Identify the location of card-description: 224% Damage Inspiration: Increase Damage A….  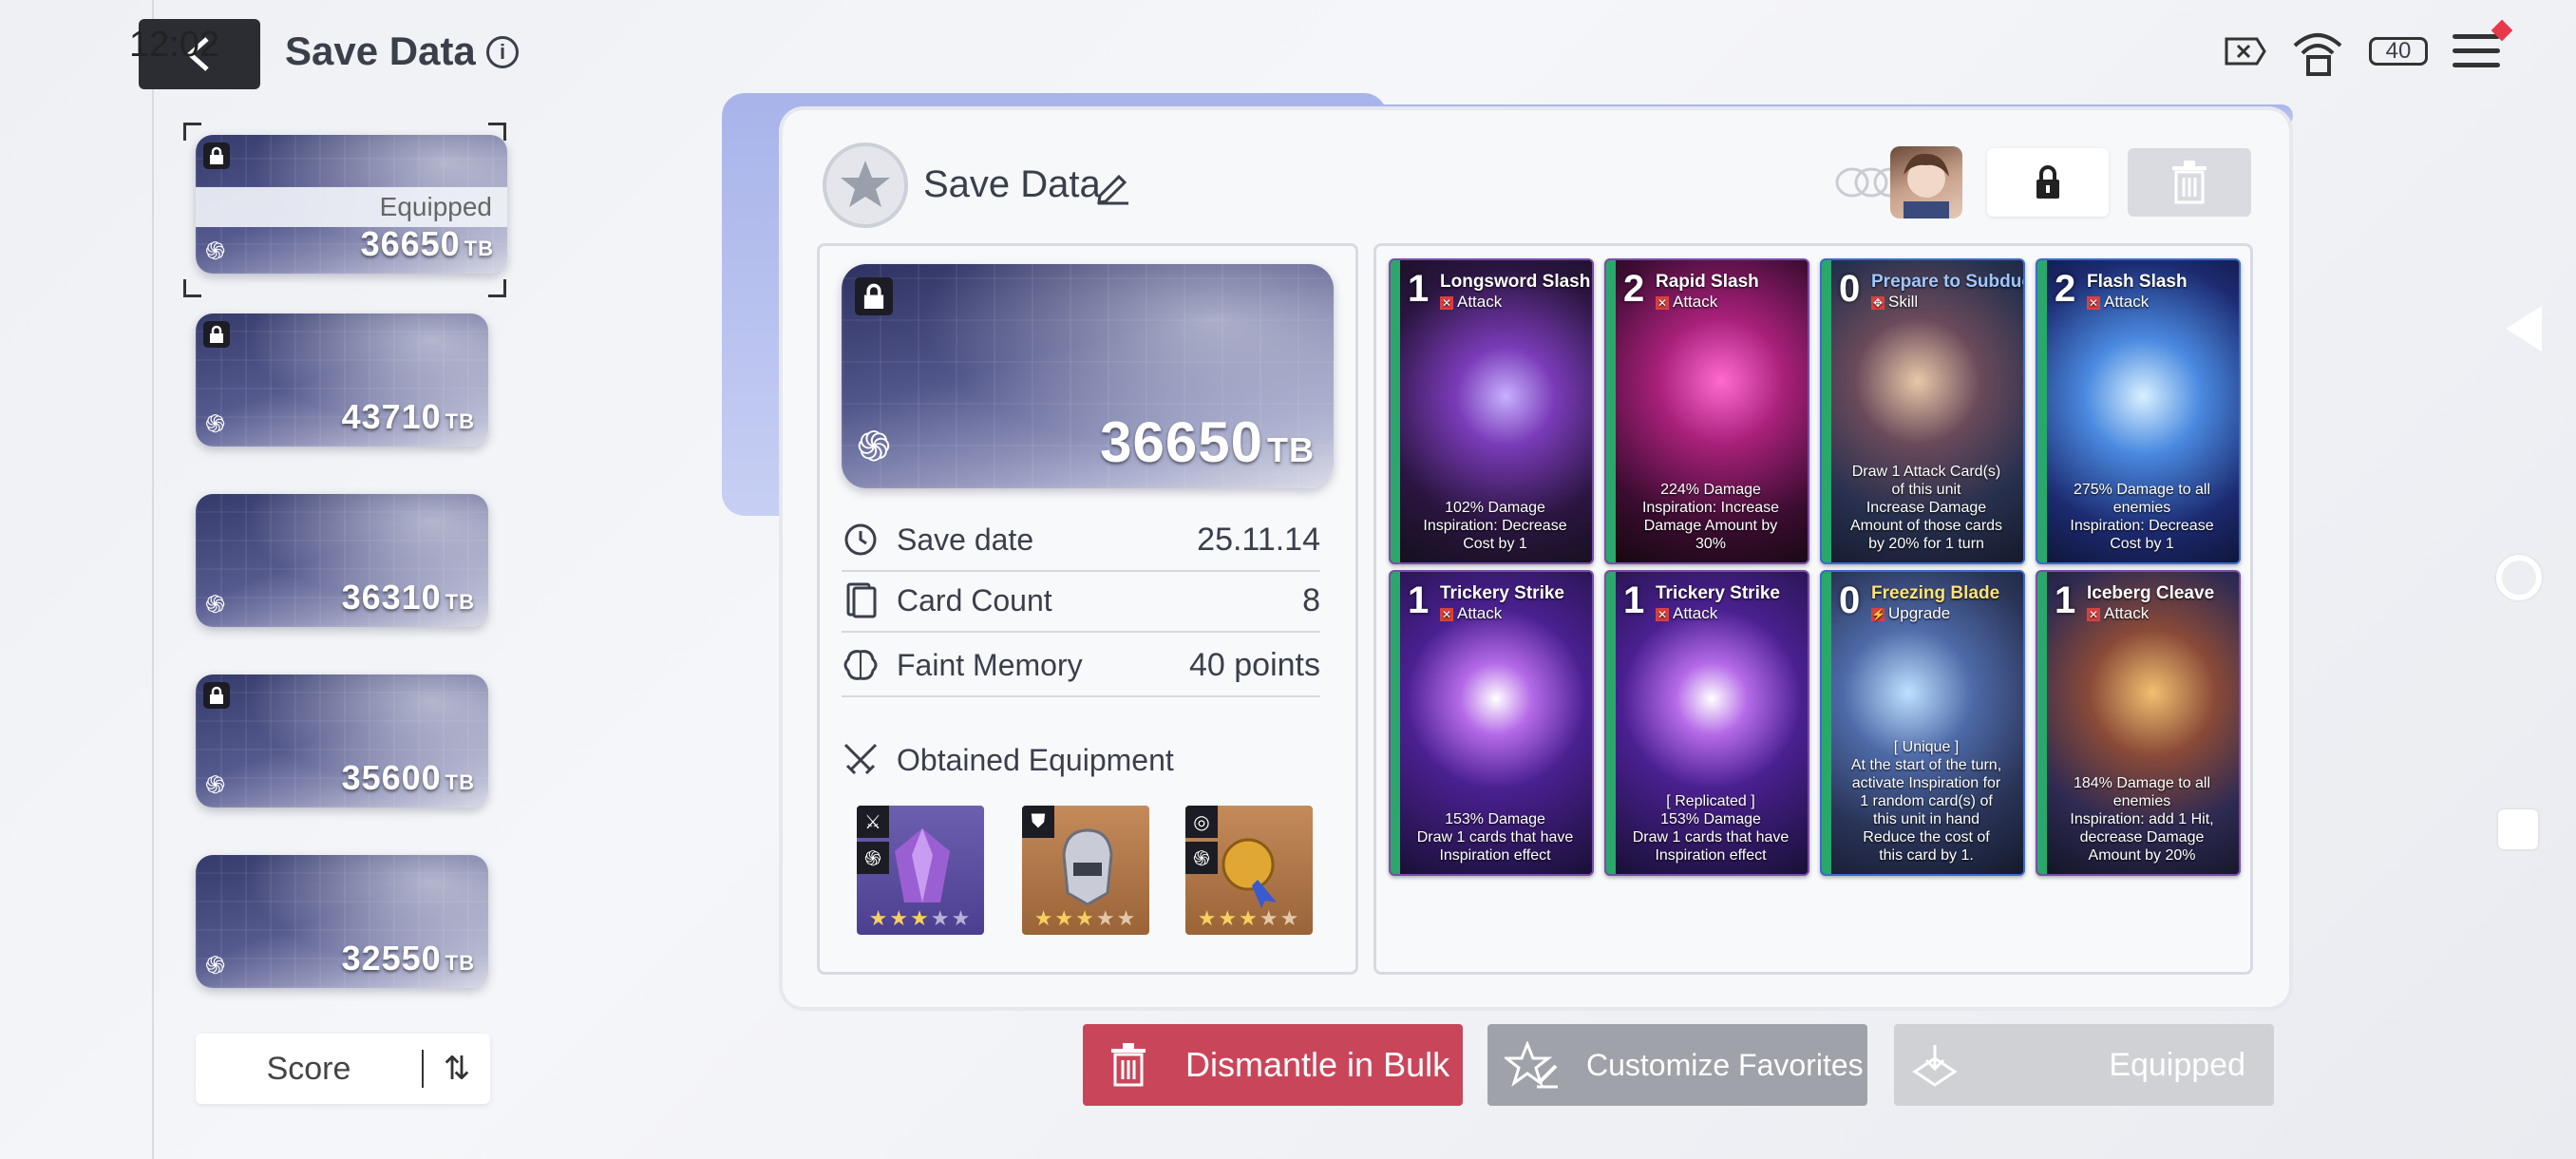
(1710, 517).